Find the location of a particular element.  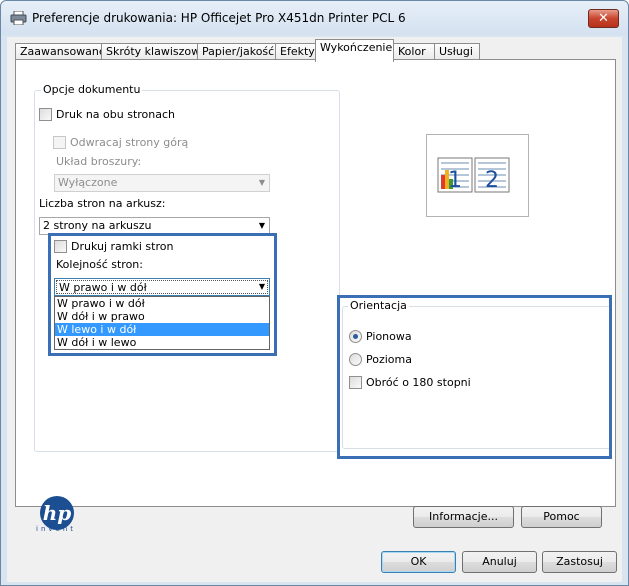

apply-button: Zastosuj is located at coordinates (579, 562).